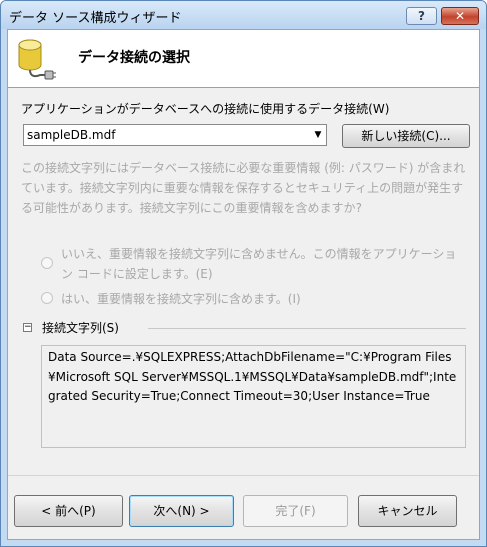 The width and height of the screenshot is (487, 547). Describe the element at coordinates (243, 475) in the screenshot. I see `footer-divider` at that location.